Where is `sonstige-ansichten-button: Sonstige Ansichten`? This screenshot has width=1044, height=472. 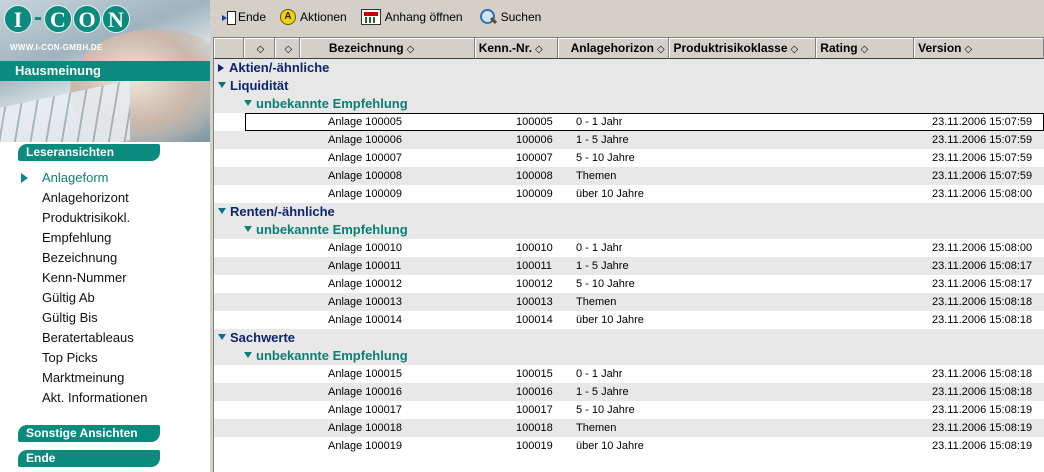 sonstige-ansichten-button: Sonstige Ansichten is located at coordinates (89, 433).